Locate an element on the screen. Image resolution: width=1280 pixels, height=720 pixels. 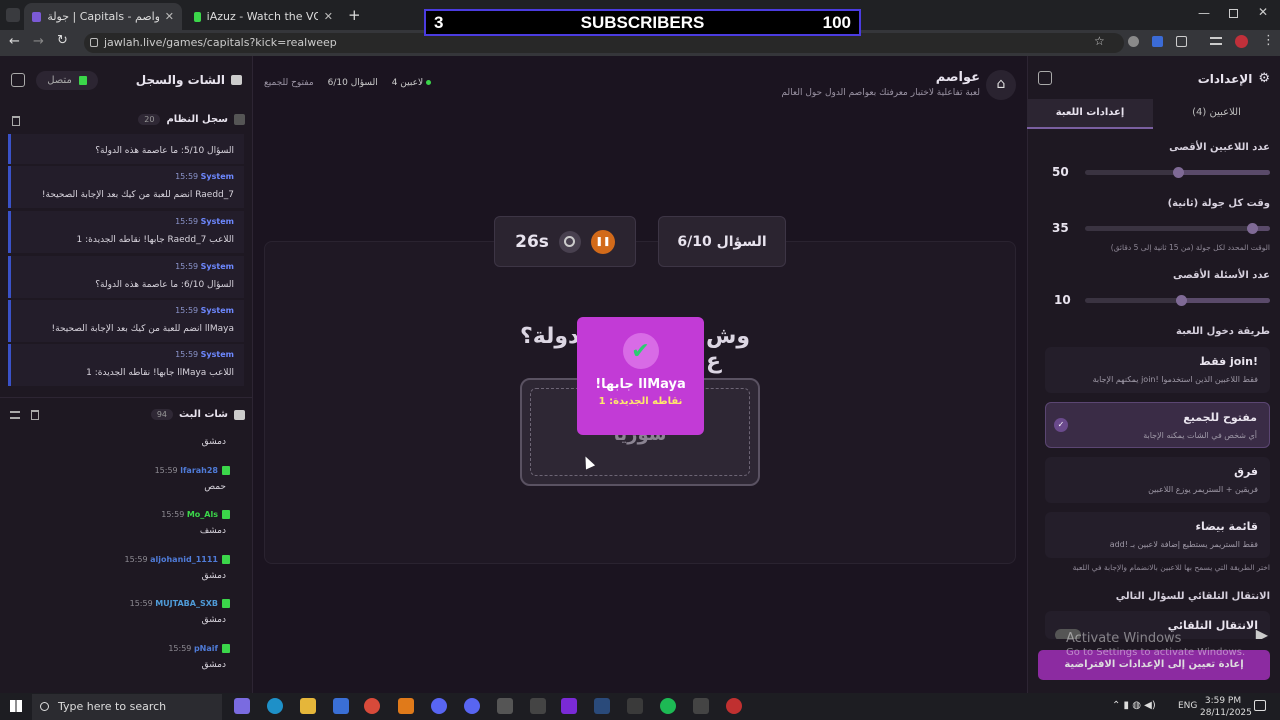
list-item: 15:59 MUJTABA_SXB دمشق is located at coordinates (126, 619).